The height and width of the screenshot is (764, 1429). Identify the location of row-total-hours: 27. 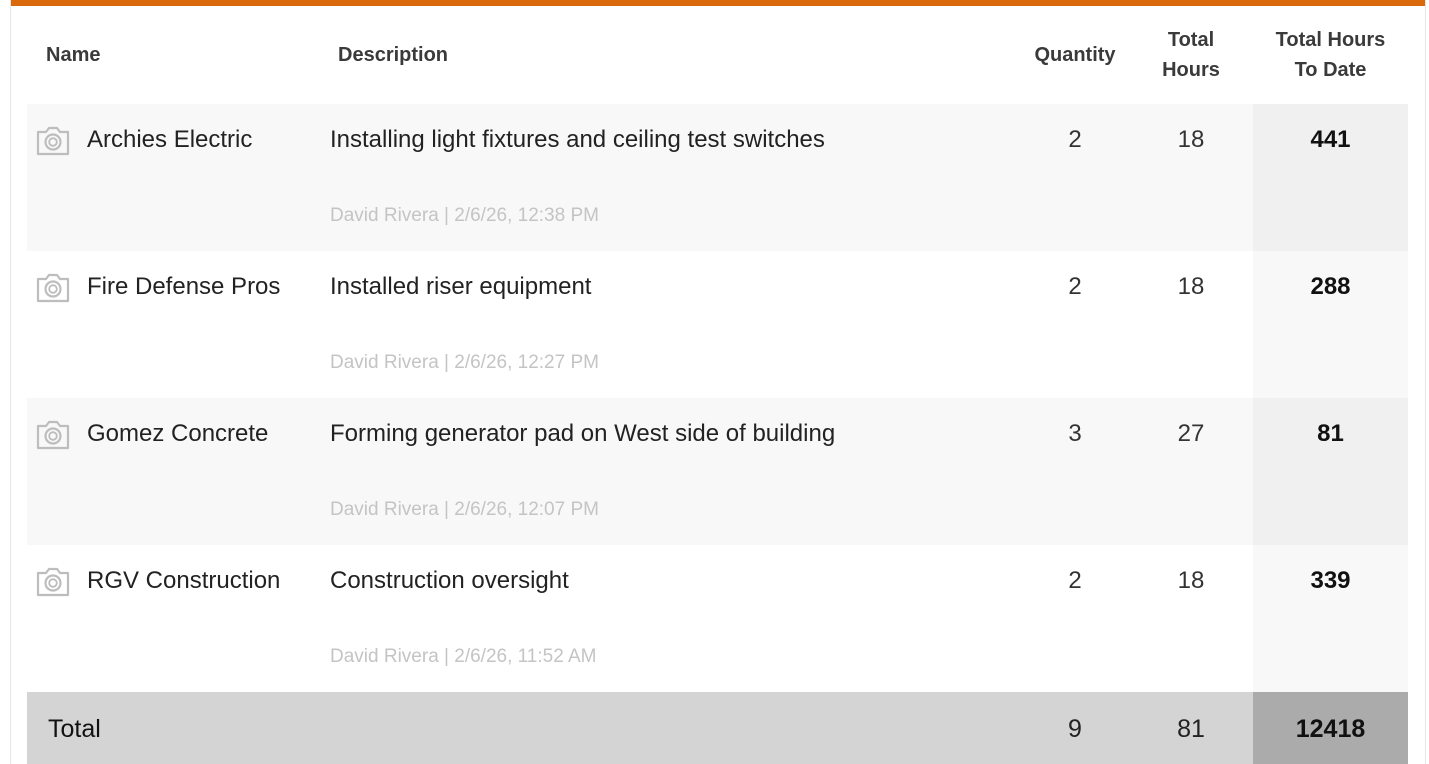
(1191, 433).